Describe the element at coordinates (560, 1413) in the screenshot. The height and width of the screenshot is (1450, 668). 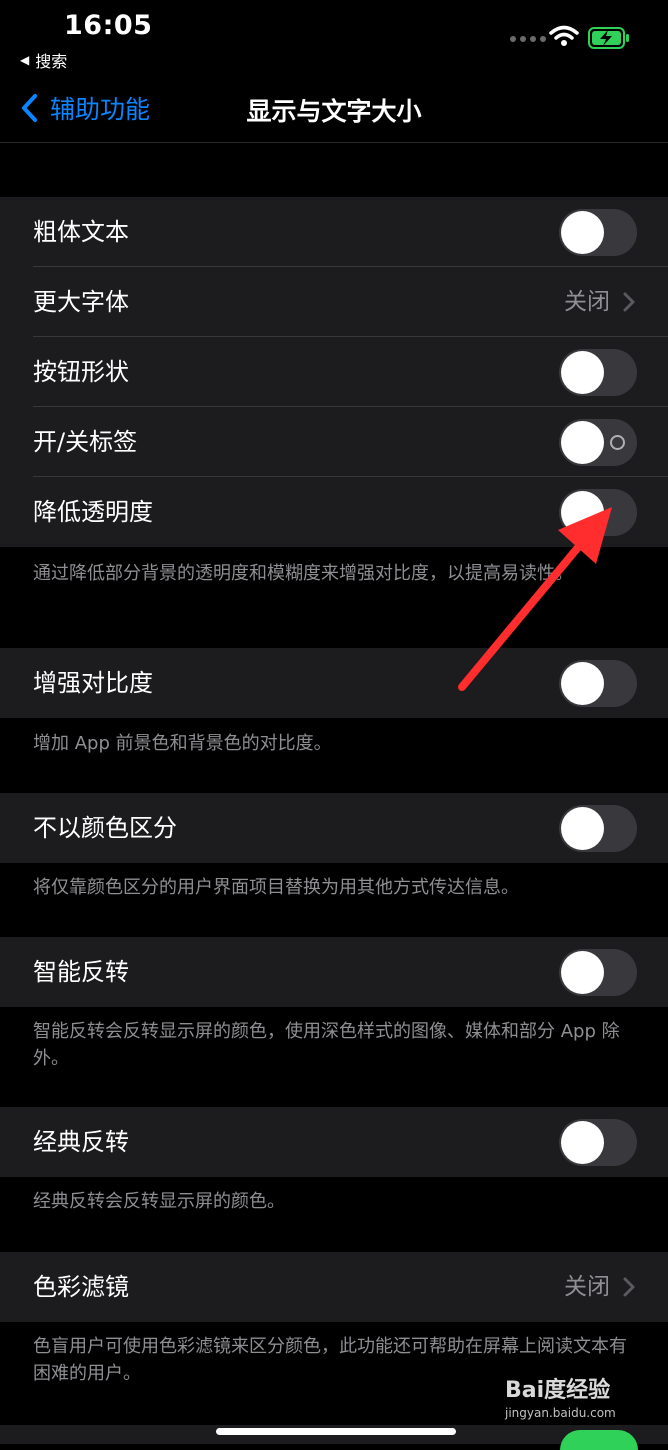
I see `watermark-url: jingyan.baidu.com` at that location.